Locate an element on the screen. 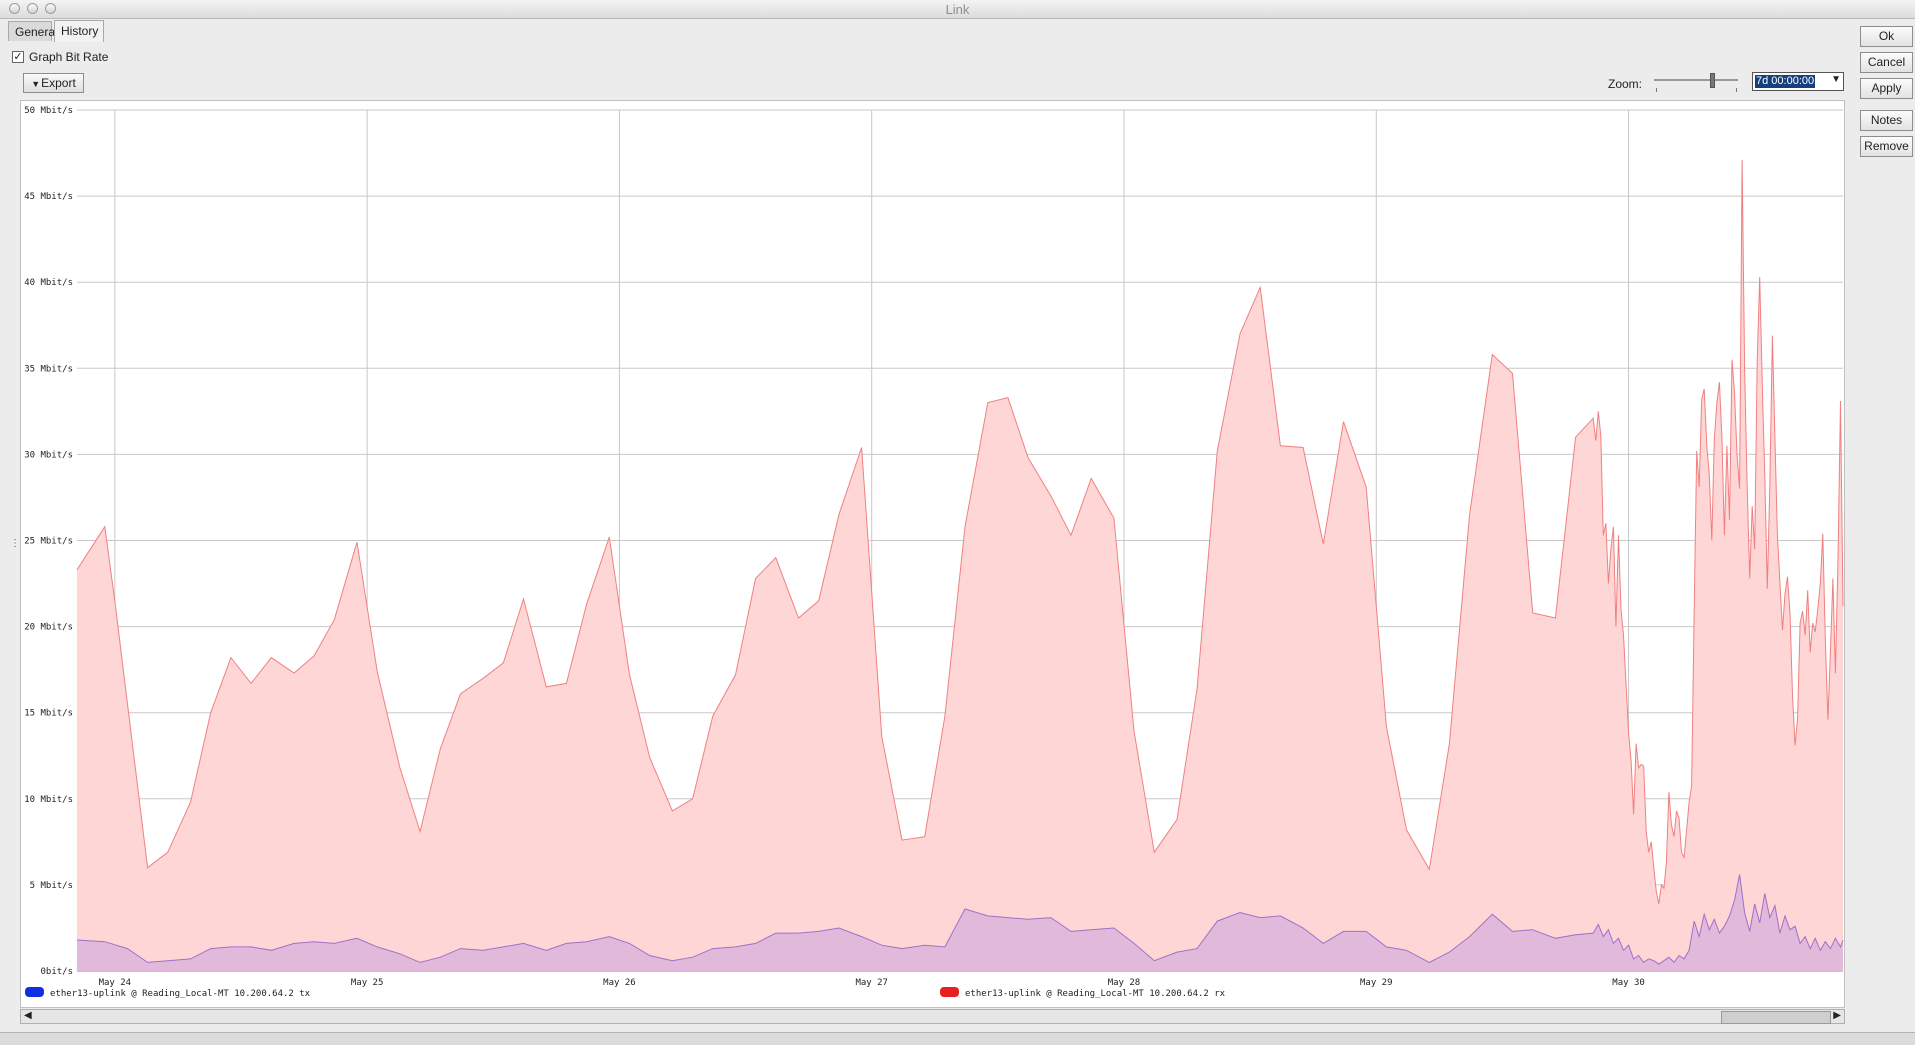  zoom-label: Zoom: is located at coordinates (1625, 84).